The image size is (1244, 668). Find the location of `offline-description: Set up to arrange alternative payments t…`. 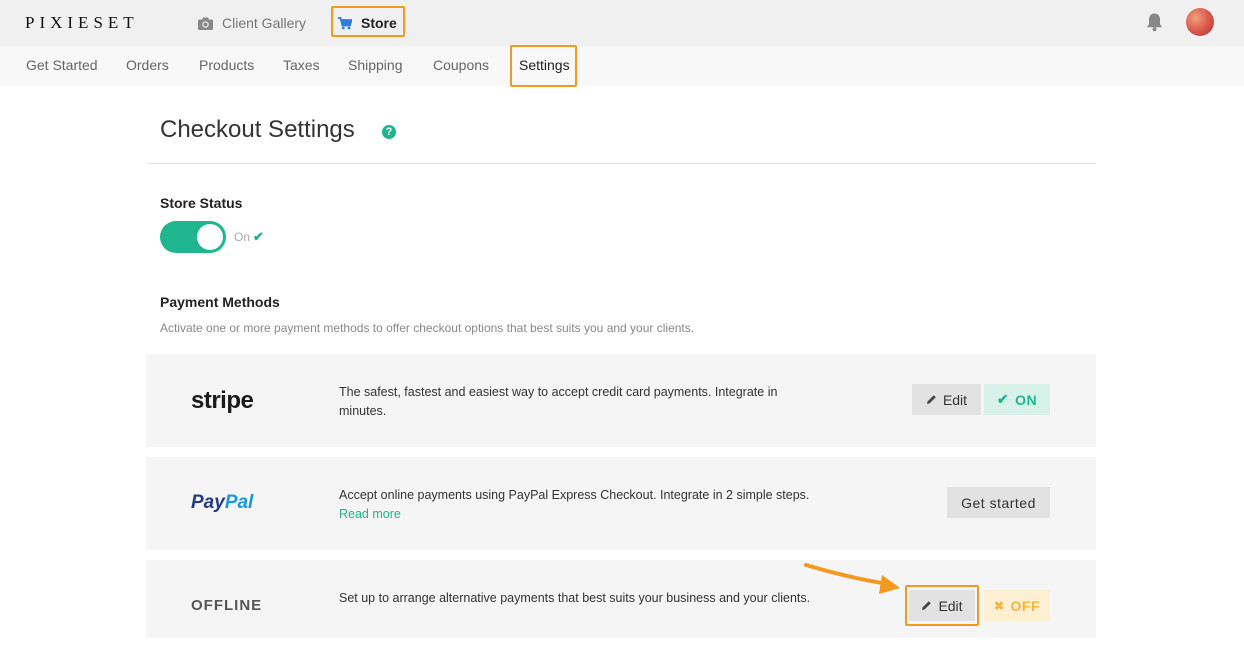

offline-description: Set up to arrange alternative payments t… is located at coordinates (599, 598).